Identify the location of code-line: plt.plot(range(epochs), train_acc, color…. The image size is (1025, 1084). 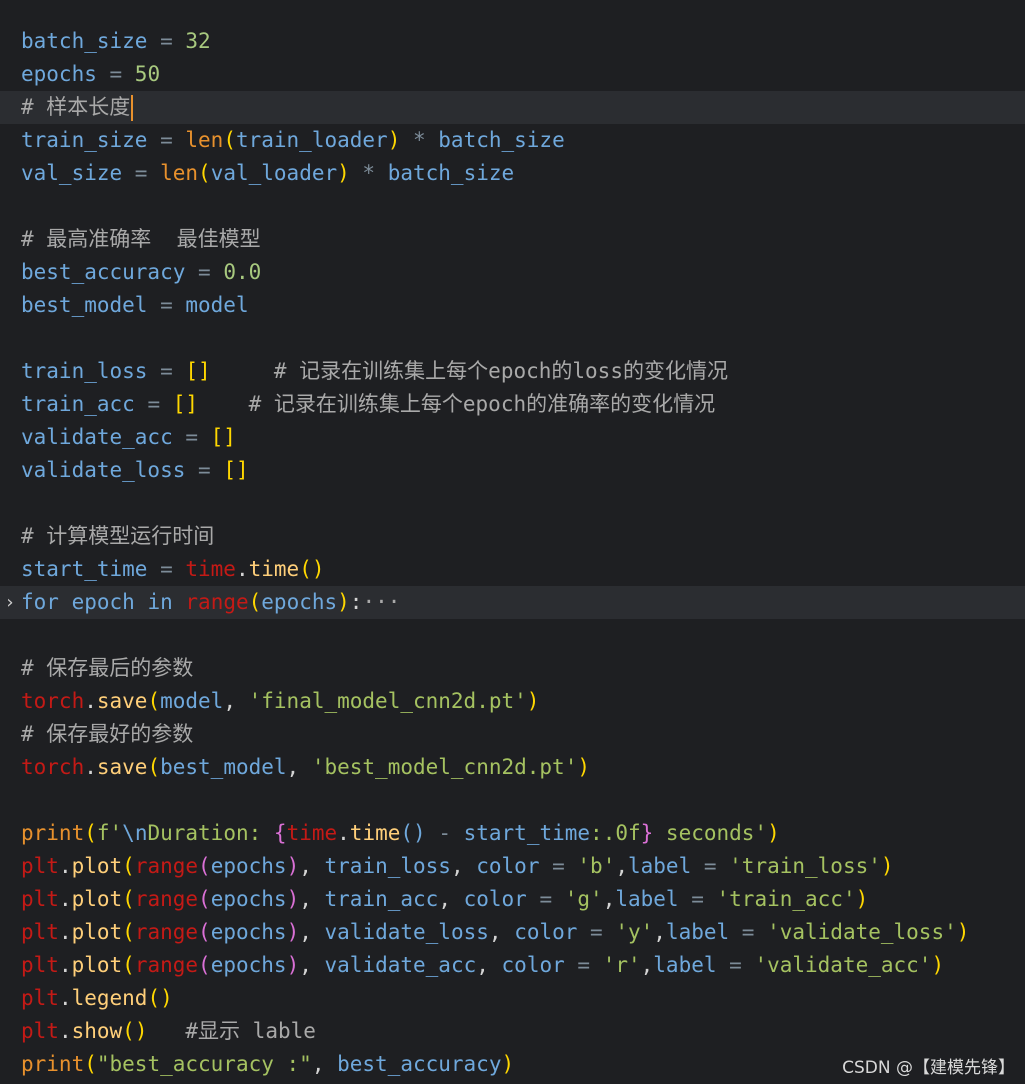
(512, 899).